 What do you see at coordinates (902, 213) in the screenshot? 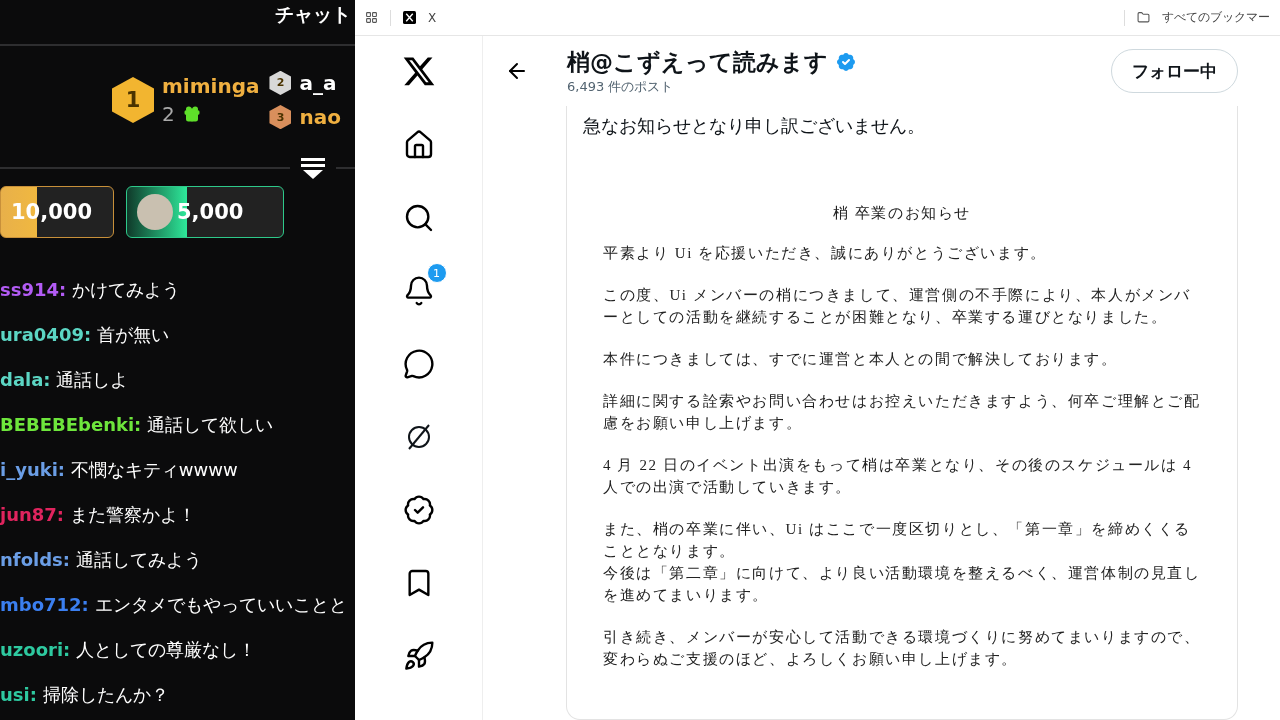
I see `document-title: 梢 卒業のお知らせ` at bounding box center [902, 213].